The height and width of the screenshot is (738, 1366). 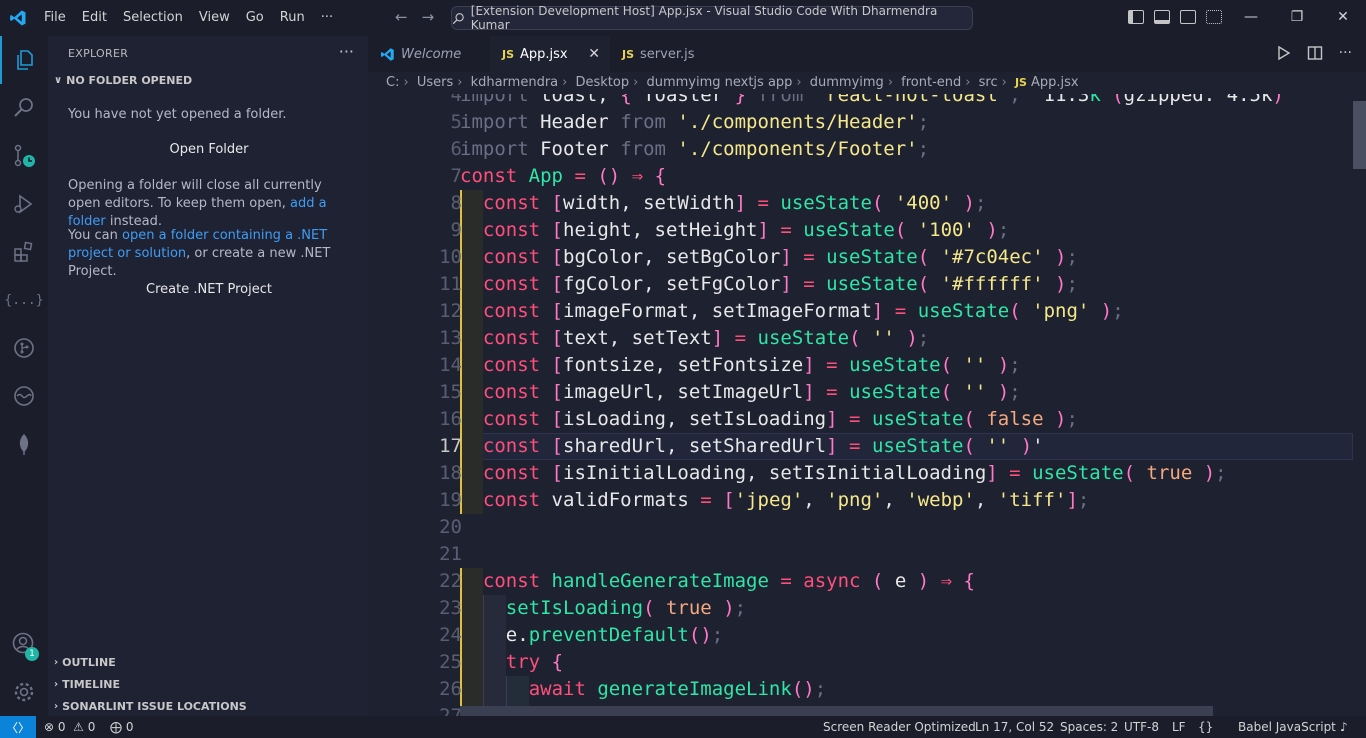 I want to click on chevron-right-icon: ›, so click(x=968, y=82).